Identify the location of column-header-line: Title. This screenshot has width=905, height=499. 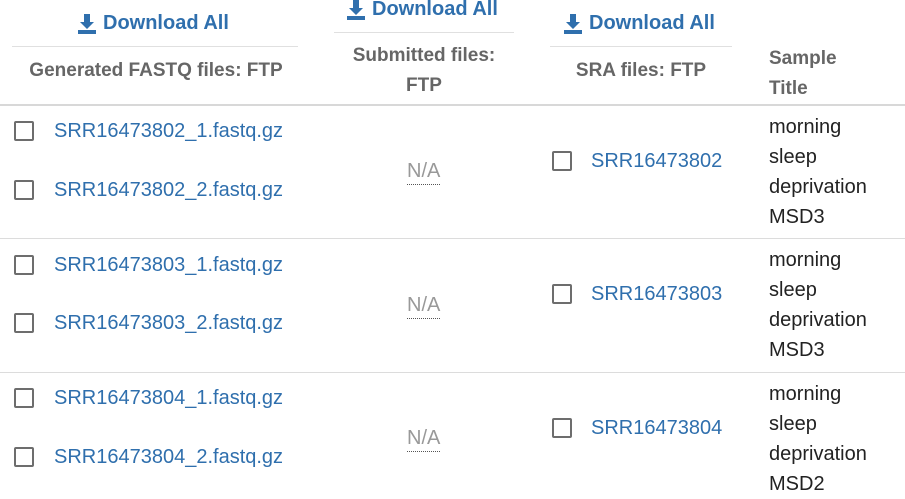
(788, 88).